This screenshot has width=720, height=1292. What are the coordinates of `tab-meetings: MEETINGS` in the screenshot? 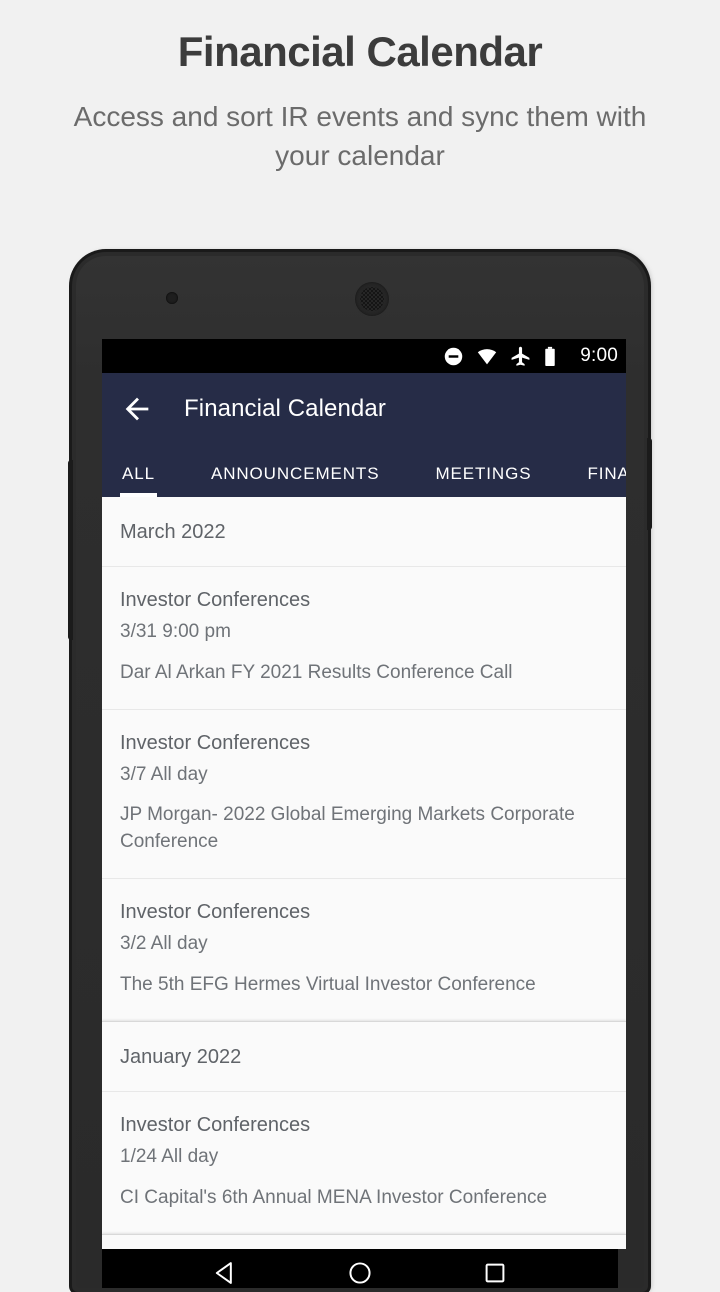 It's located at (483, 480).